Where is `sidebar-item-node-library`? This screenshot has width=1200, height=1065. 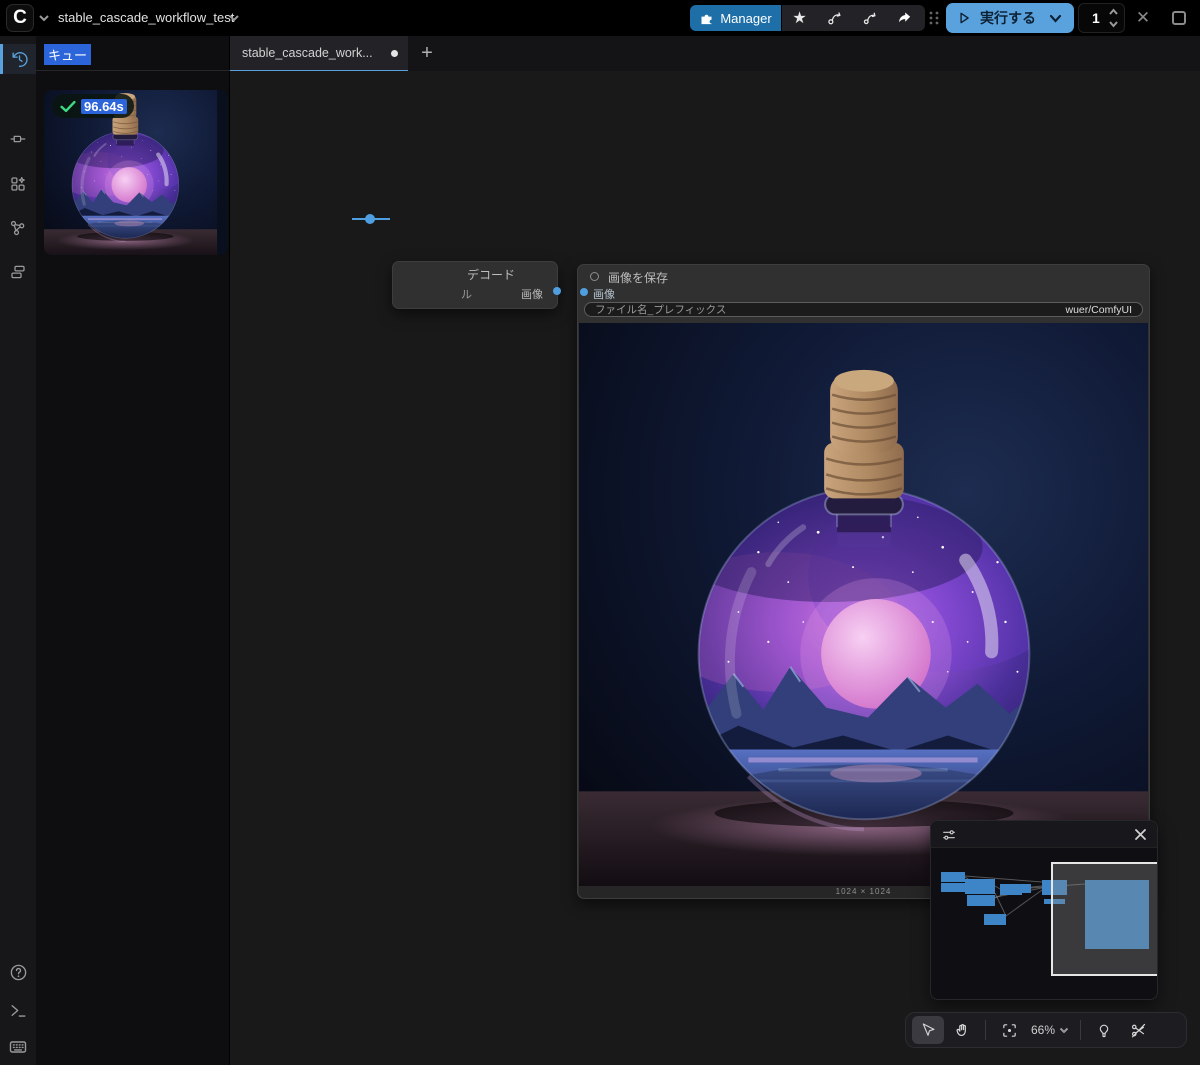 sidebar-item-node-library is located at coordinates (18, 184).